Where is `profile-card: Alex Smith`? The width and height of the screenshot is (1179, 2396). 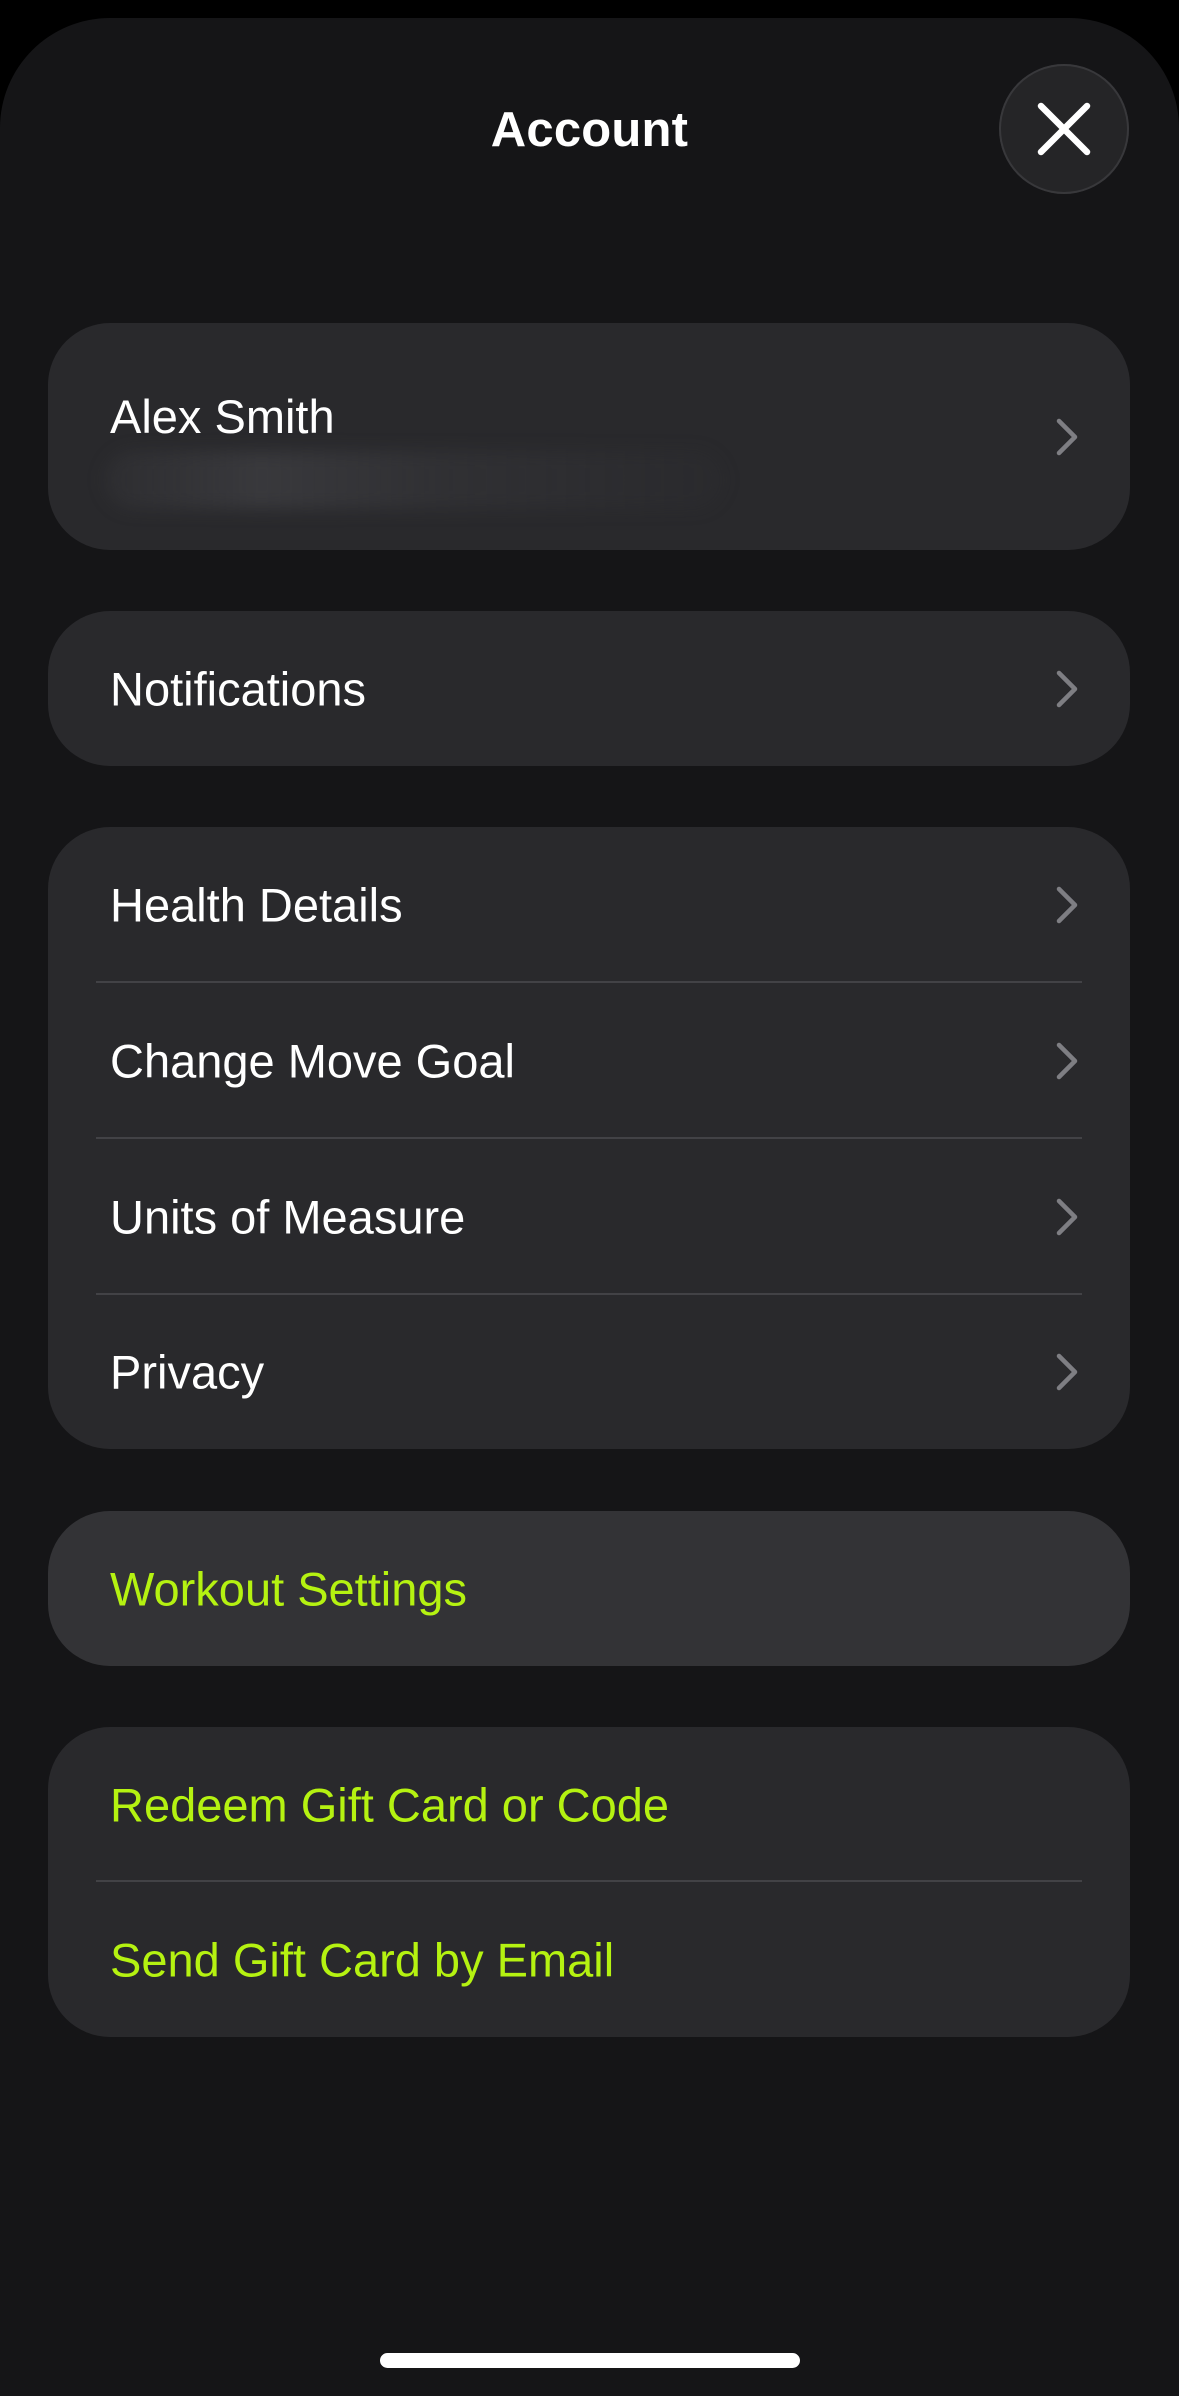 profile-card: Alex Smith is located at coordinates (589, 436).